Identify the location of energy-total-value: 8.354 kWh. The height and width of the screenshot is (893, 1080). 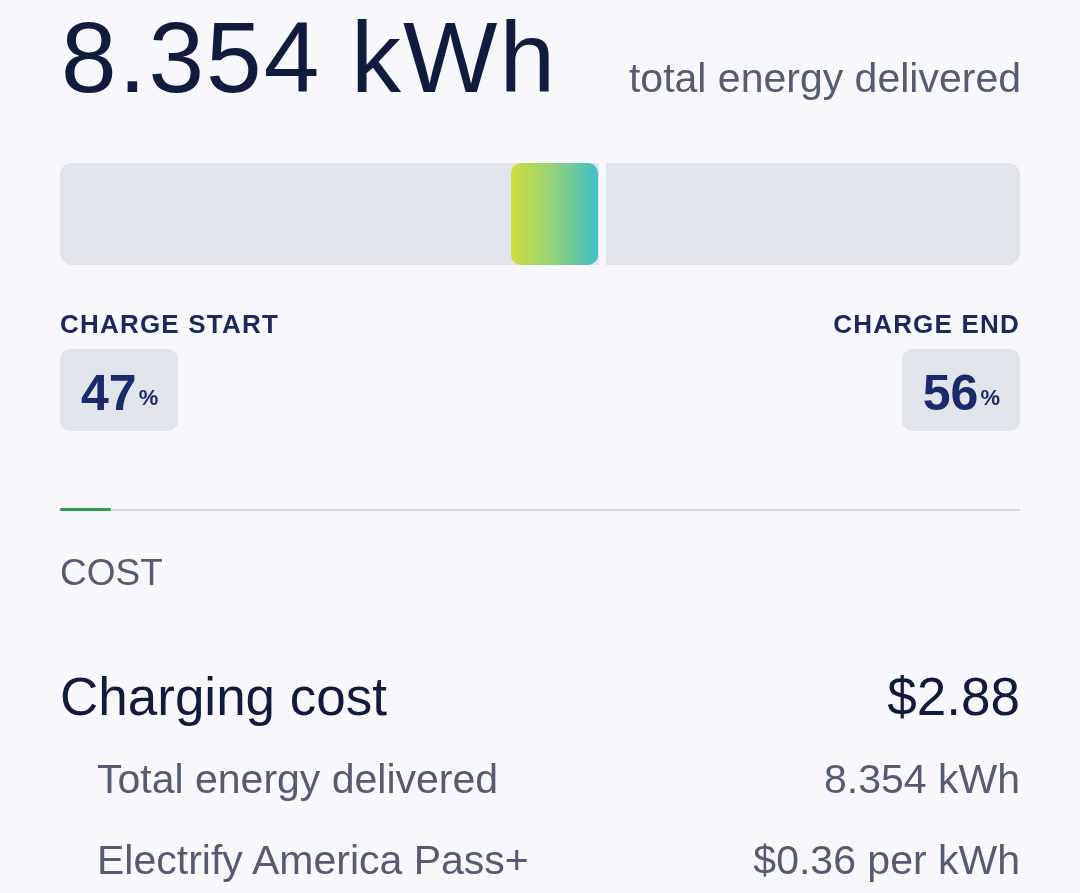
(309, 57).